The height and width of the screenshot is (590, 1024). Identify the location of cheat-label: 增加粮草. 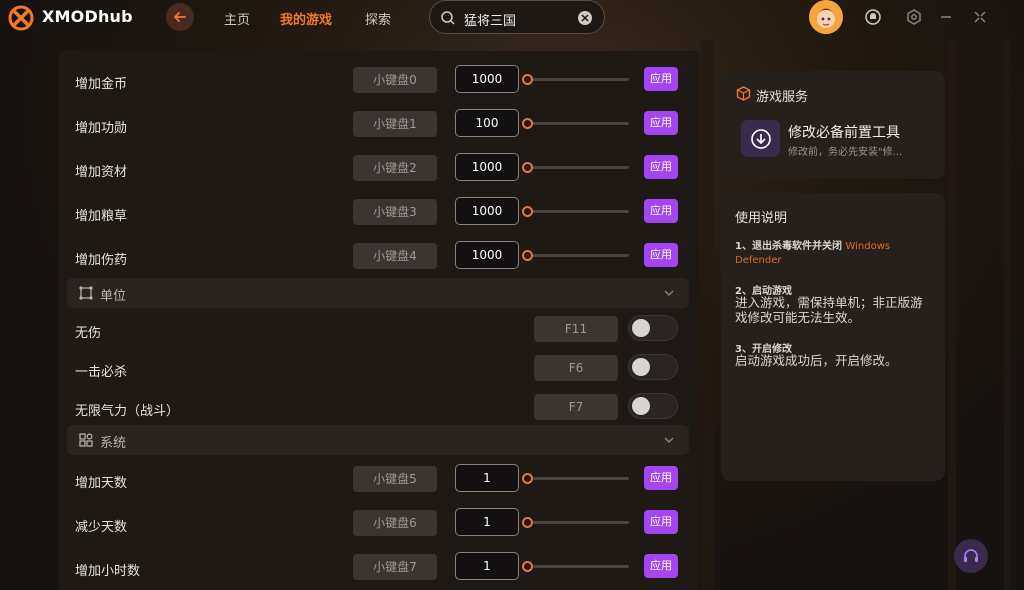
(101, 216).